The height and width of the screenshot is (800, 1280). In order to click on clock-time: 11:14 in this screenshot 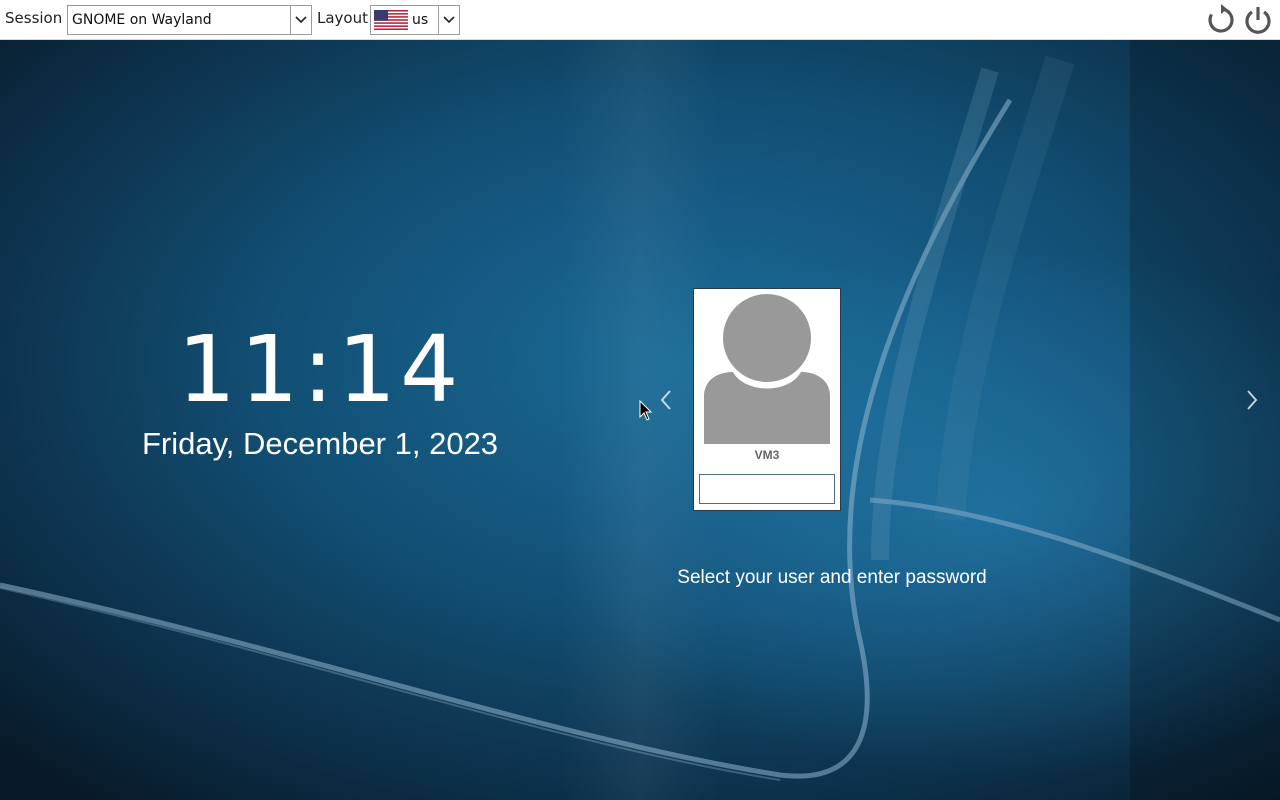, I will do `click(320, 369)`.